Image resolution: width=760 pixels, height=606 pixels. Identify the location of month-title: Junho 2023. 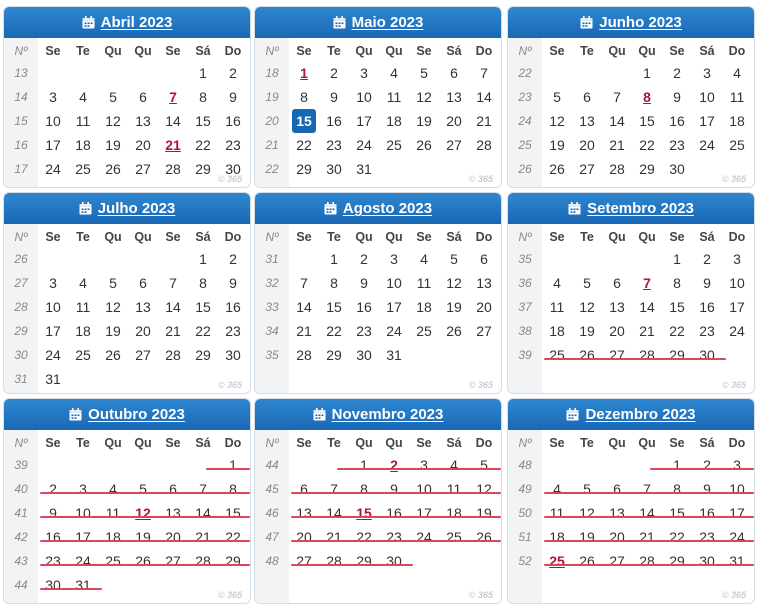
(640, 22).